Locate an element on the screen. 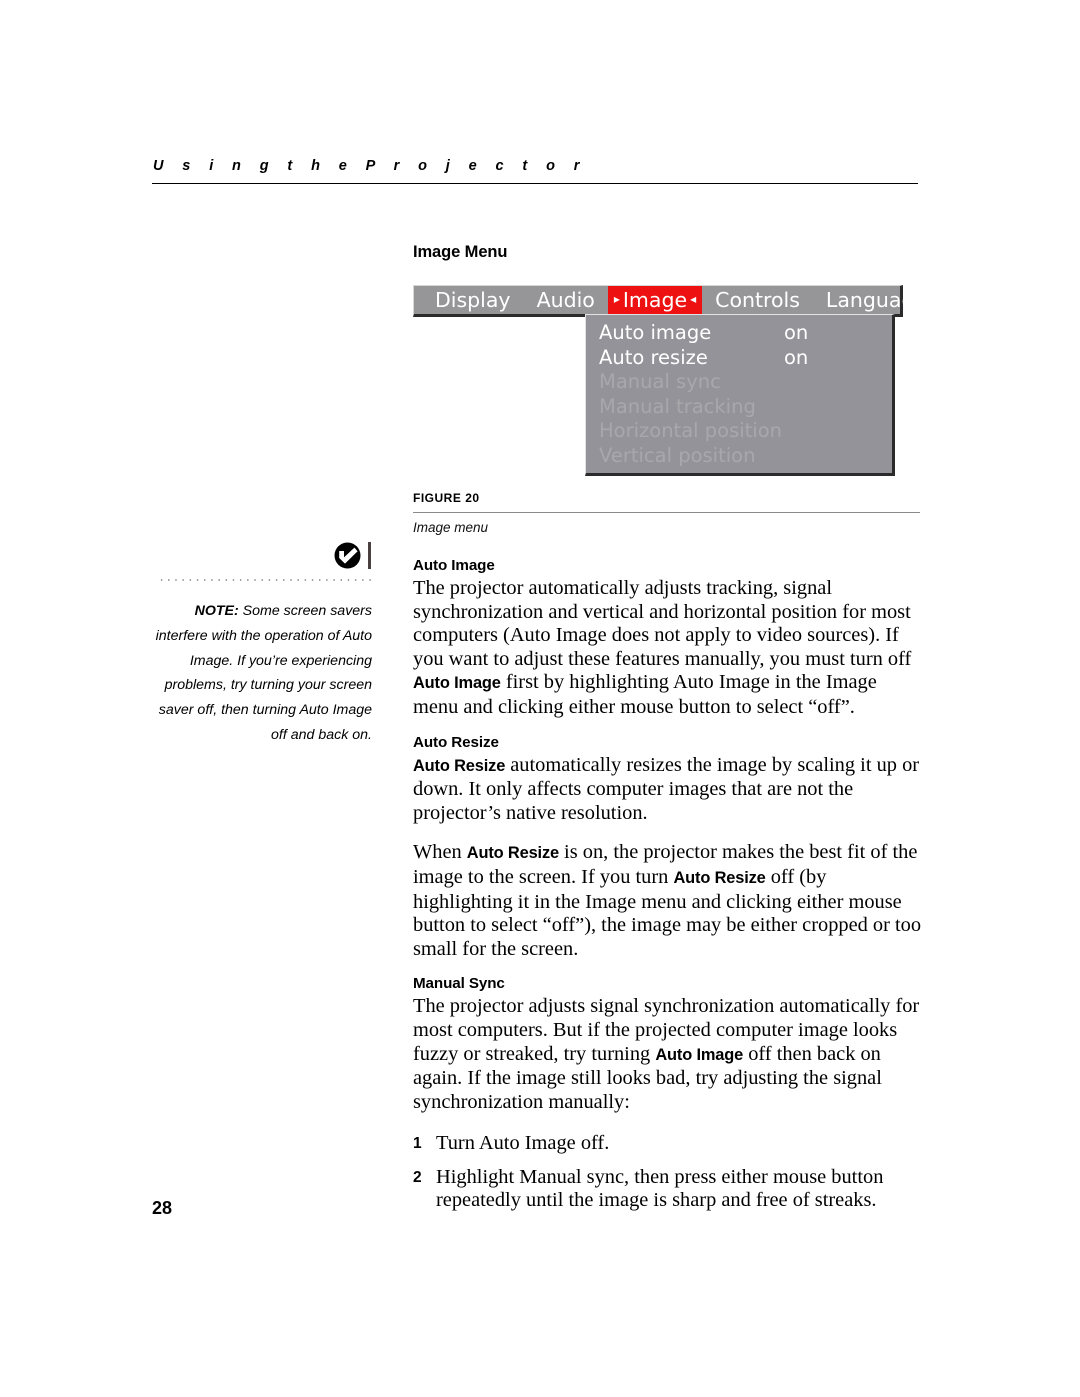 This screenshot has width=1080, height=1397. note-vertical-bar is located at coordinates (369, 555).